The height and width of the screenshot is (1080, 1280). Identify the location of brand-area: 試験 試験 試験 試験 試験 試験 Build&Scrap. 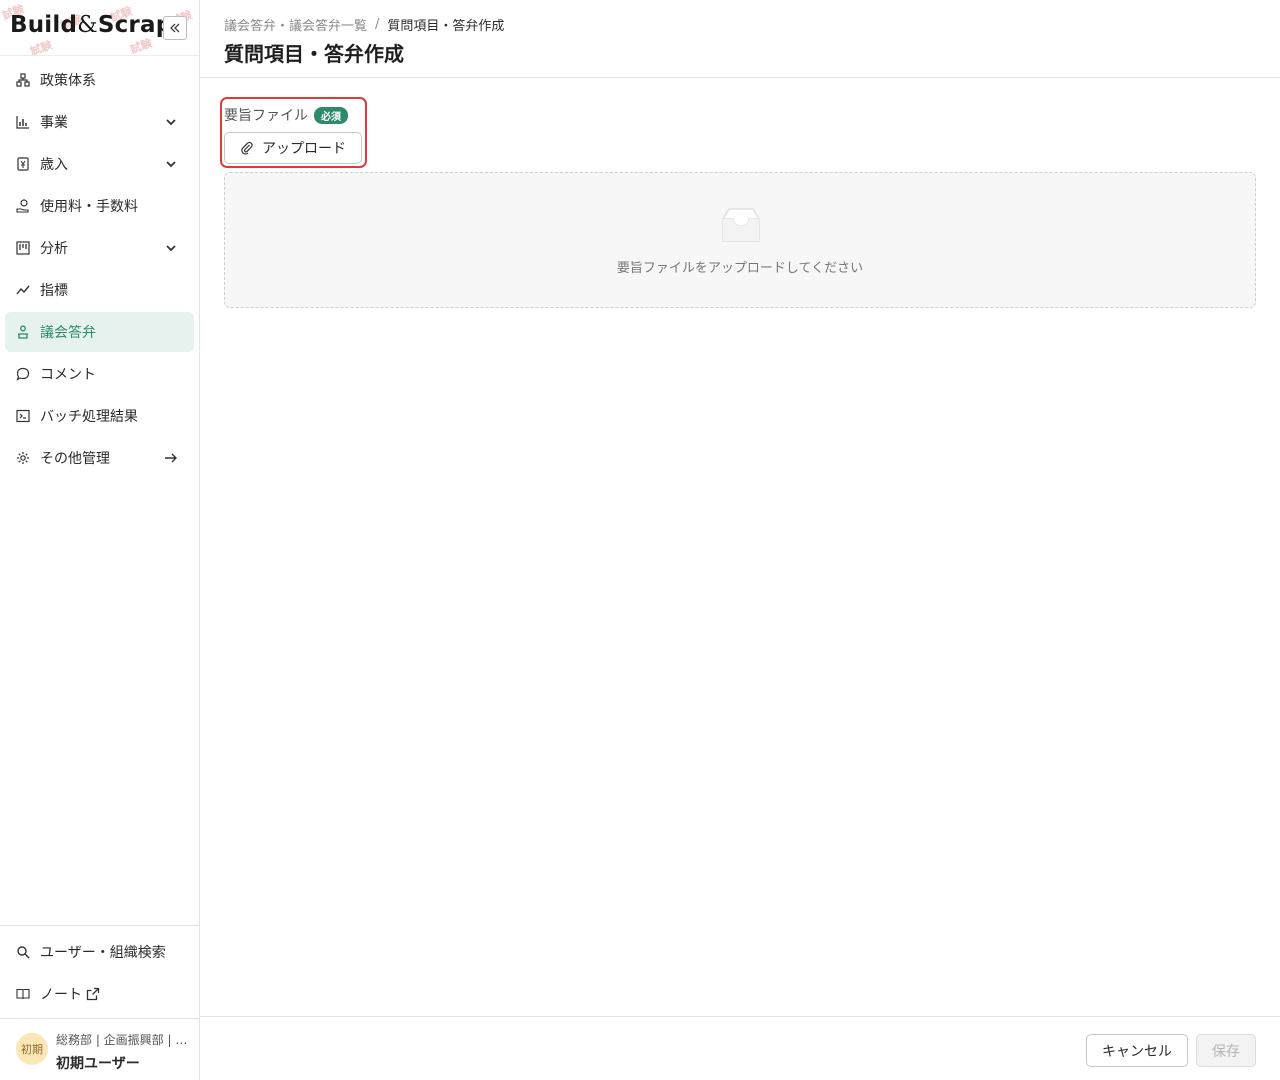
(99, 28).